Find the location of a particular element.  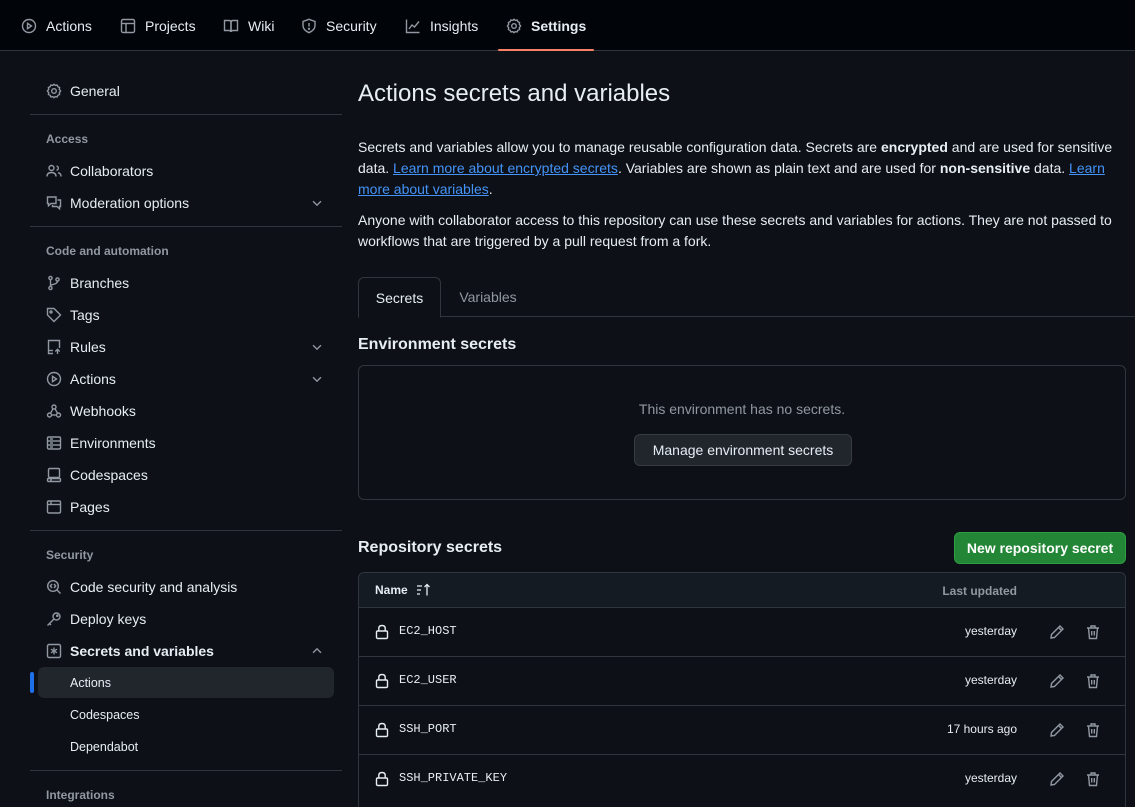

book-icon is located at coordinates (231, 25).